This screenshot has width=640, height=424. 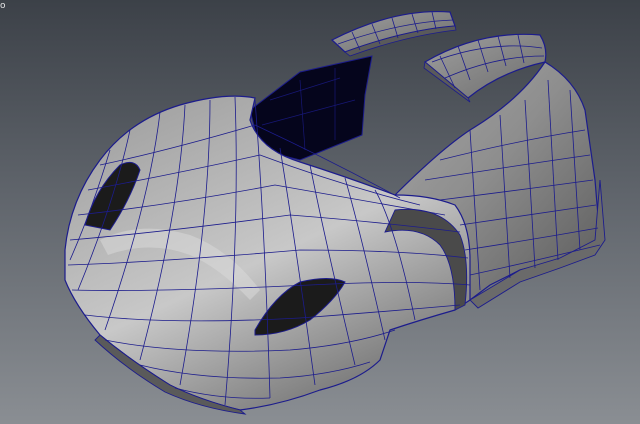 What do you see at coordinates (393, 33) in the screenshot?
I see `roof-panel` at bounding box center [393, 33].